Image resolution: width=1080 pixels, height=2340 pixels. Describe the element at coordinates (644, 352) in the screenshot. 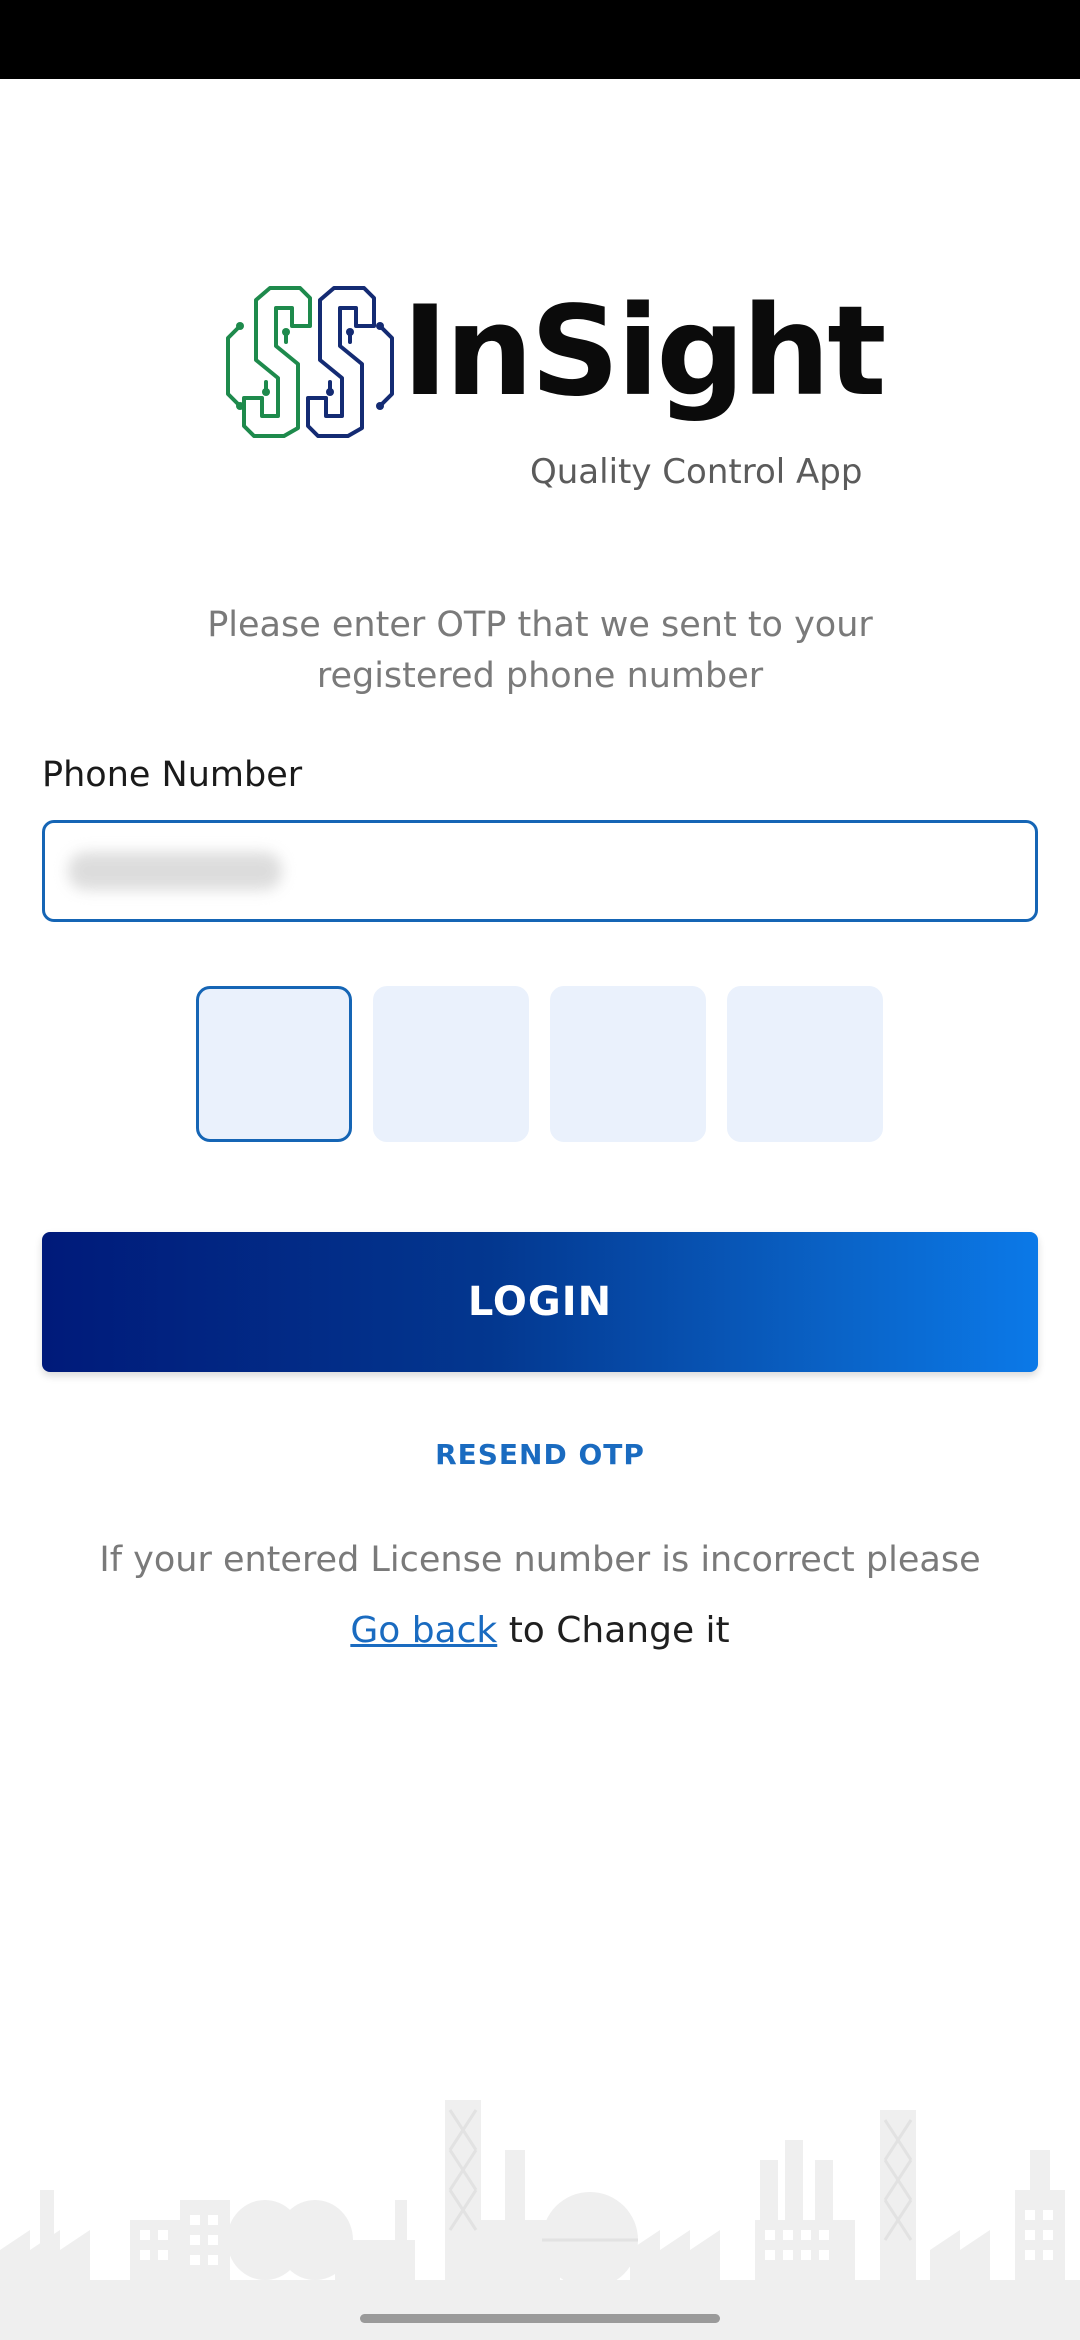

I see `app-name: InSight` at that location.